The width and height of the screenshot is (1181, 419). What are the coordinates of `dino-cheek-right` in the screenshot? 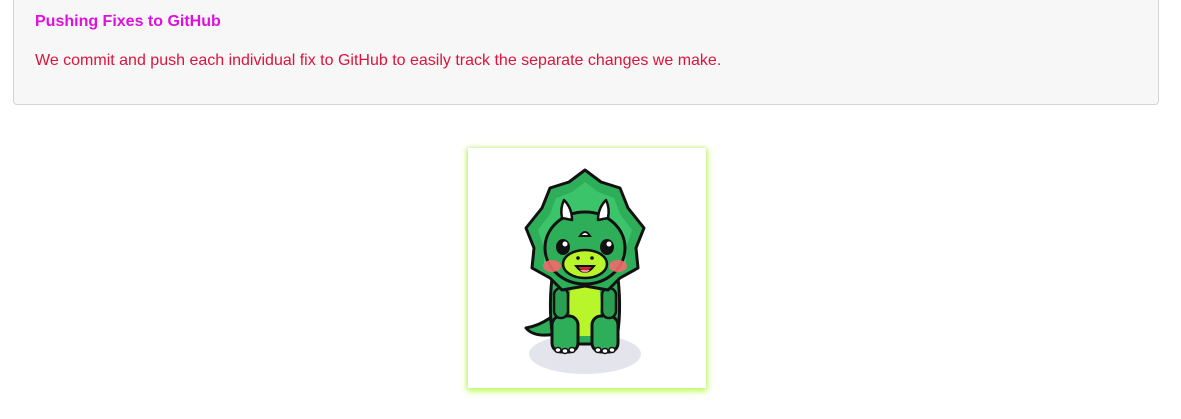 It's located at (618, 266).